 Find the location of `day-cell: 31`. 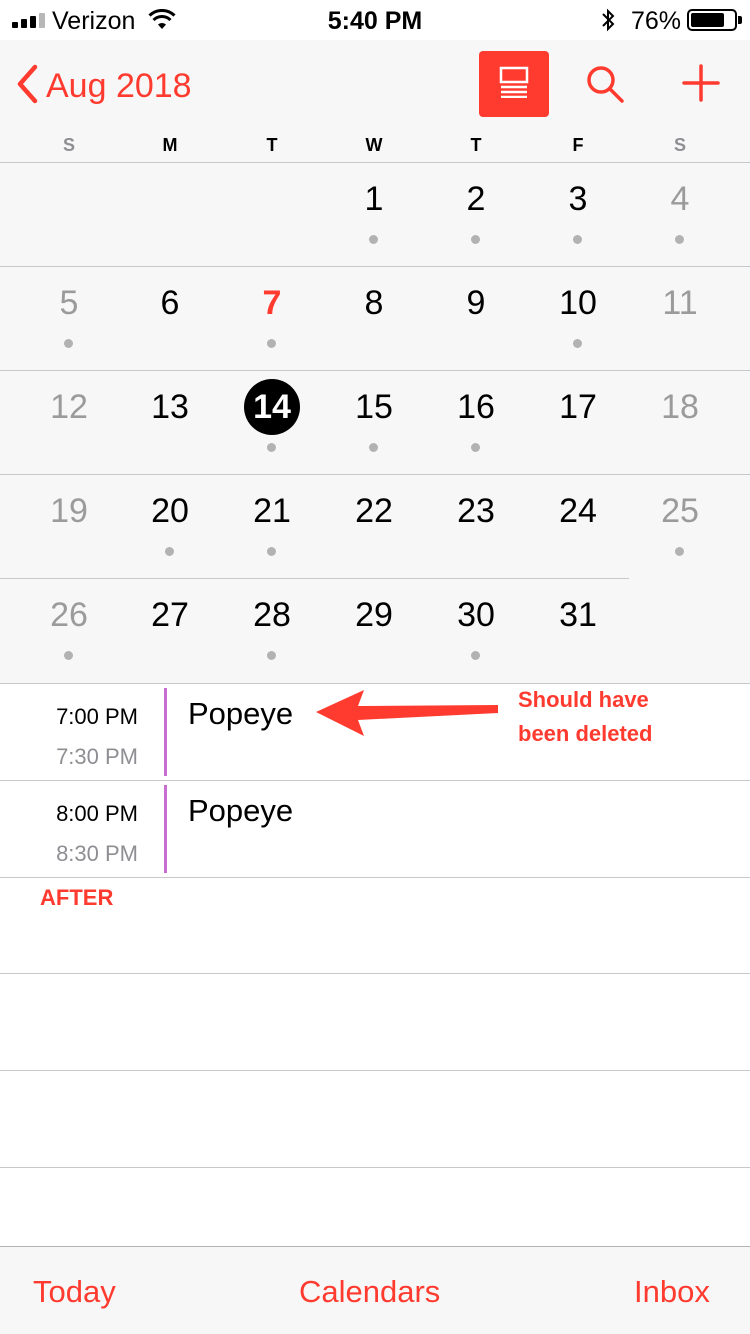

day-cell: 31 is located at coordinates (578, 631).